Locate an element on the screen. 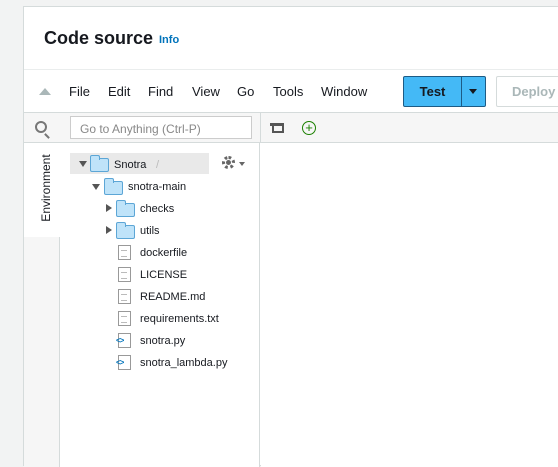 This screenshot has height=467, width=558. toolbar-divider is located at coordinates (260, 128).